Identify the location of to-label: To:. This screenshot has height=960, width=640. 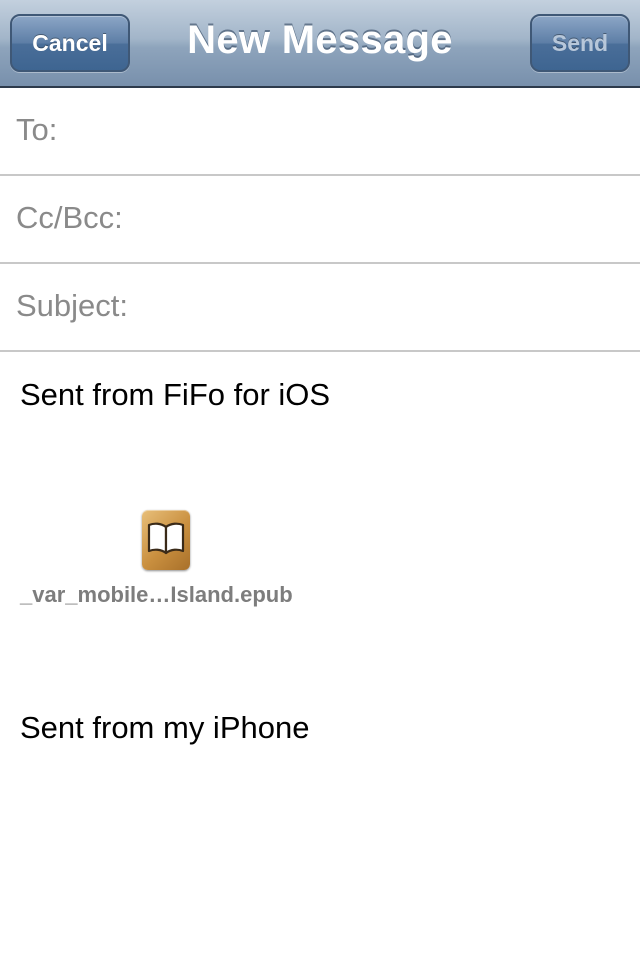
(37, 129).